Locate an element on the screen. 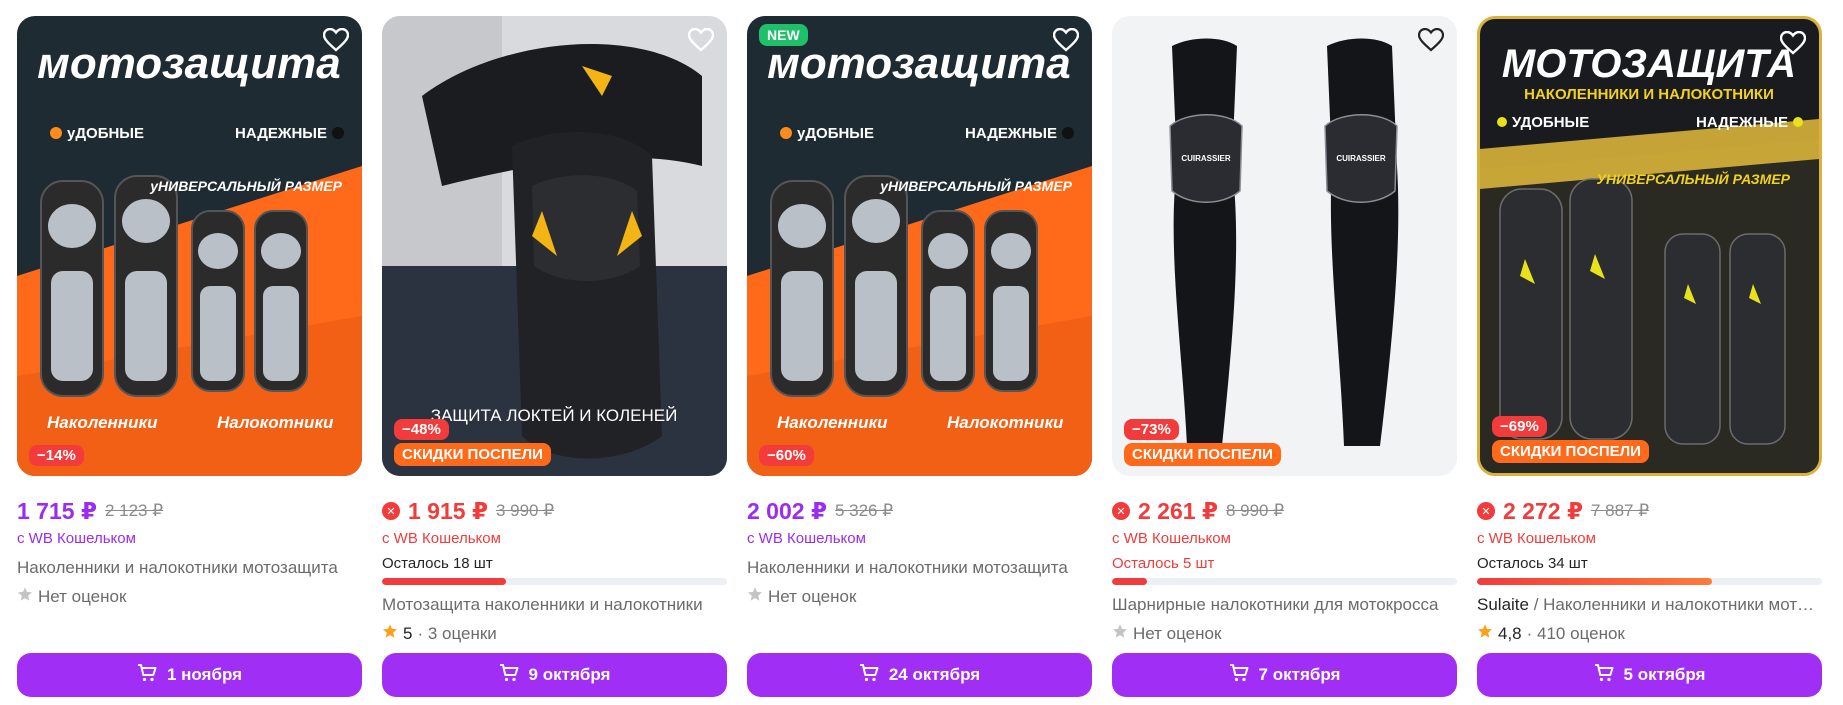 This screenshot has width=1843, height=705. product-title-text: Наколенники и налокотники мотозащита is located at coordinates (907, 567).